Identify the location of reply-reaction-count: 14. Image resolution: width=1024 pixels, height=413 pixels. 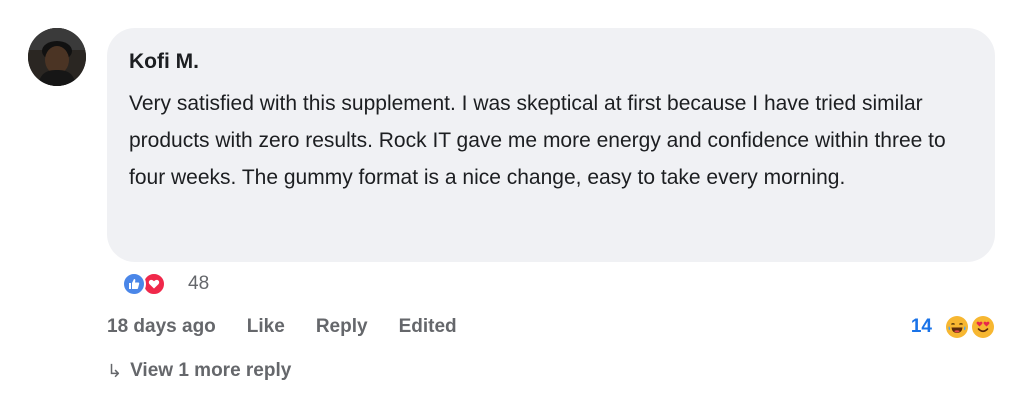
(921, 326).